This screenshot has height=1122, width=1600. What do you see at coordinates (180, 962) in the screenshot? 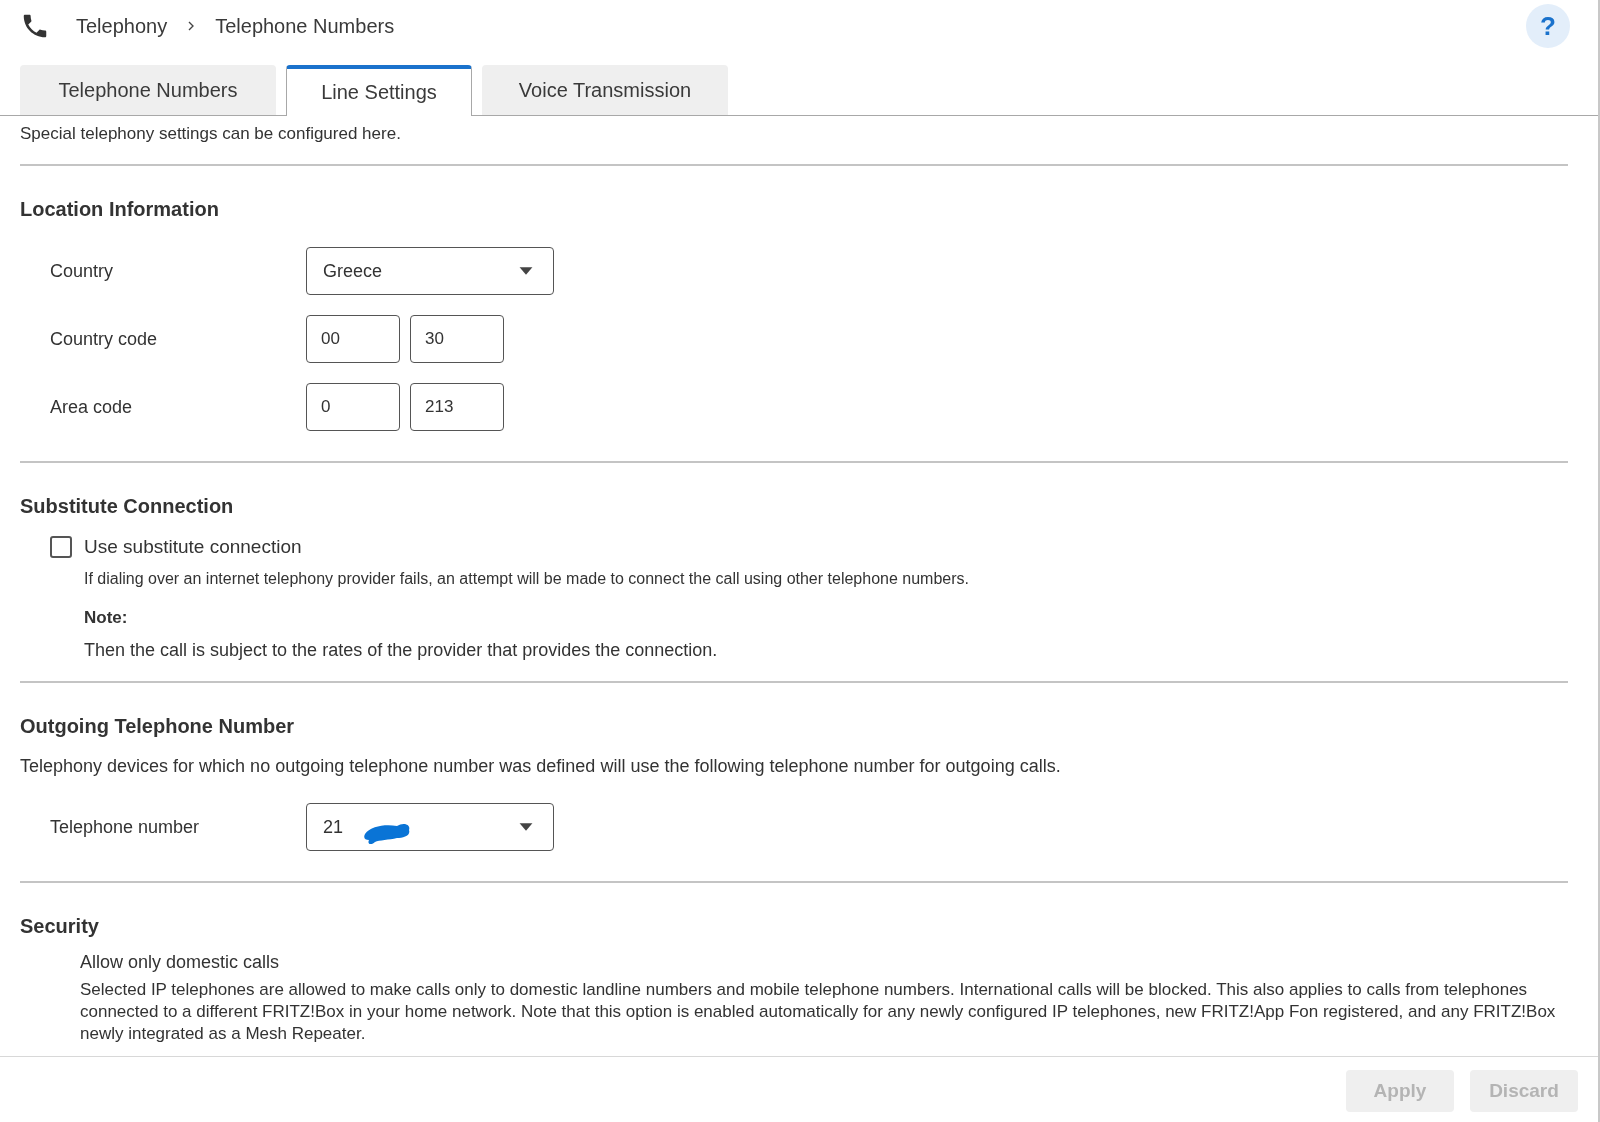
I see `option-label: Allow only domestic calls` at bounding box center [180, 962].